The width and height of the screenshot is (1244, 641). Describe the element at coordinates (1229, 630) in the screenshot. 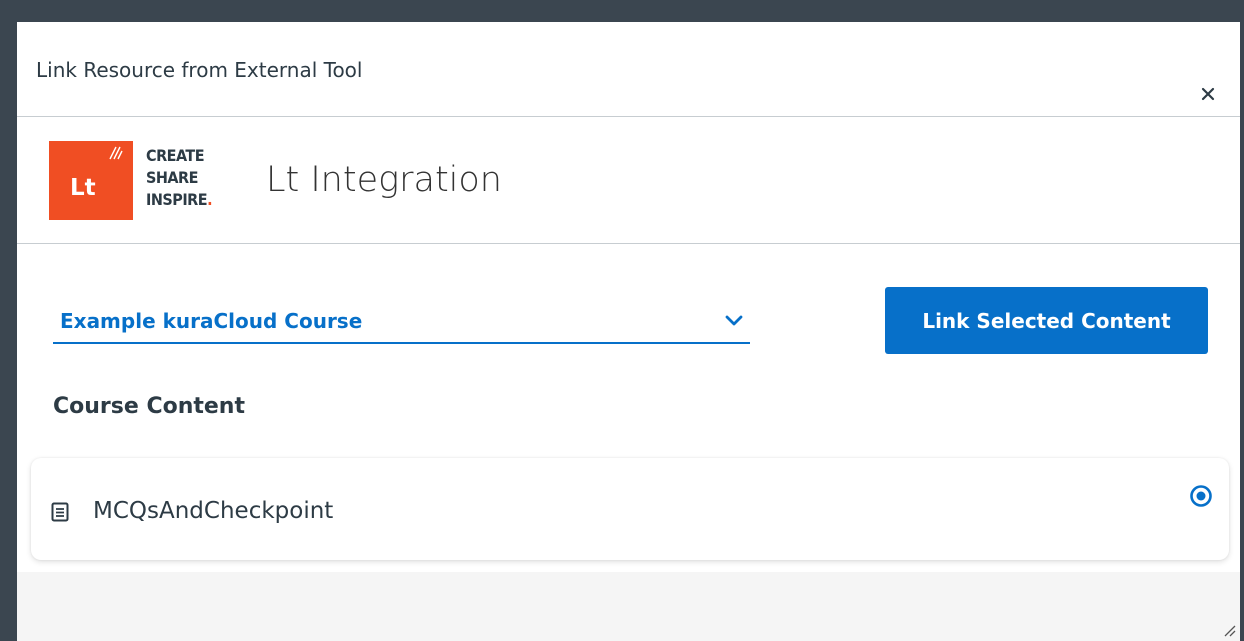

I see `resize-handle-icon` at that location.